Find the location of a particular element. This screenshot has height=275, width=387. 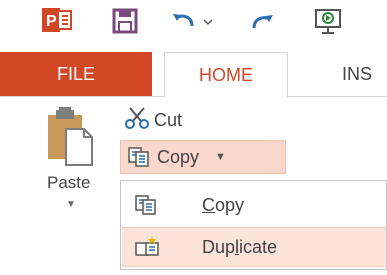

tab-insert: INS is located at coordinates (357, 74).